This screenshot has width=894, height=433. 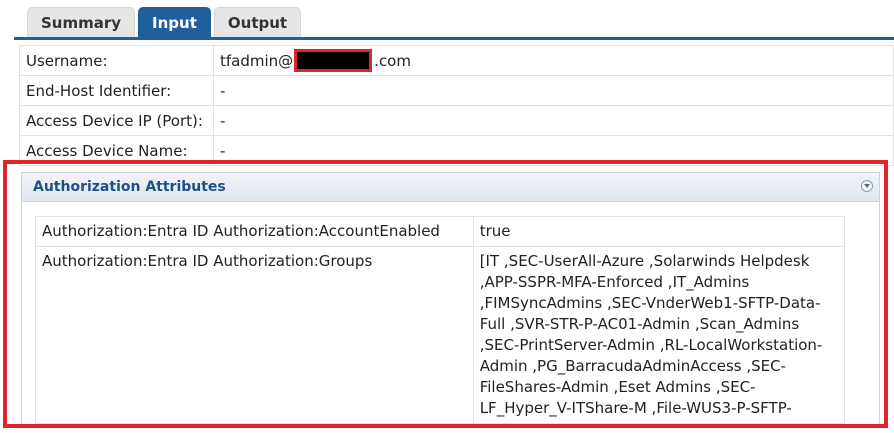 What do you see at coordinates (553, 90) in the screenshot?
I see `endhost-value: -` at bounding box center [553, 90].